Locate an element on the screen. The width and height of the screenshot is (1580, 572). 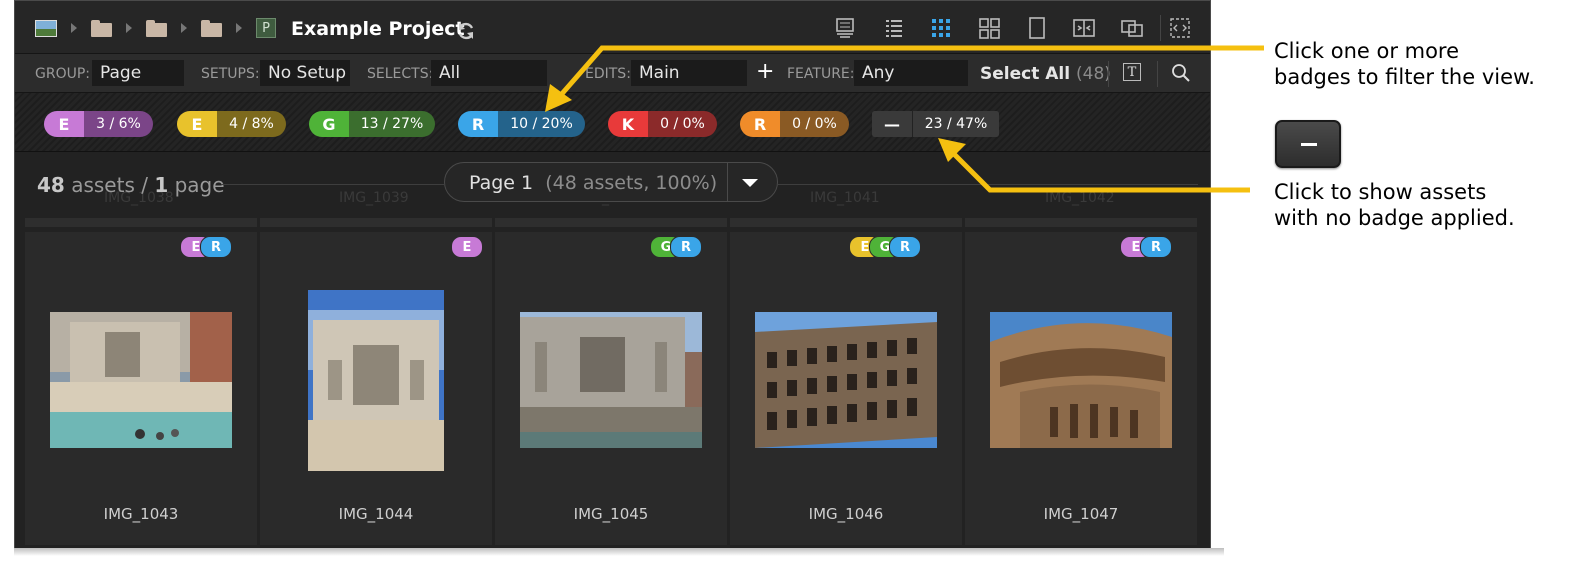
callout-line: badges to filter the view. is located at coordinates (1404, 77).